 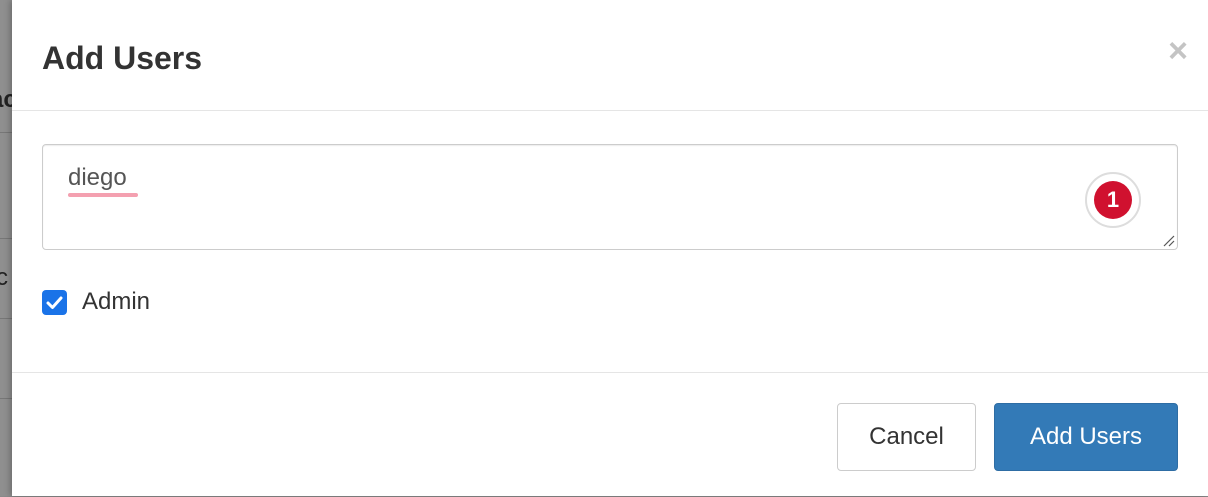 What do you see at coordinates (122, 58) in the screenshot?
I see `dialog-title: Add Users` at bounding box center [122, 58].